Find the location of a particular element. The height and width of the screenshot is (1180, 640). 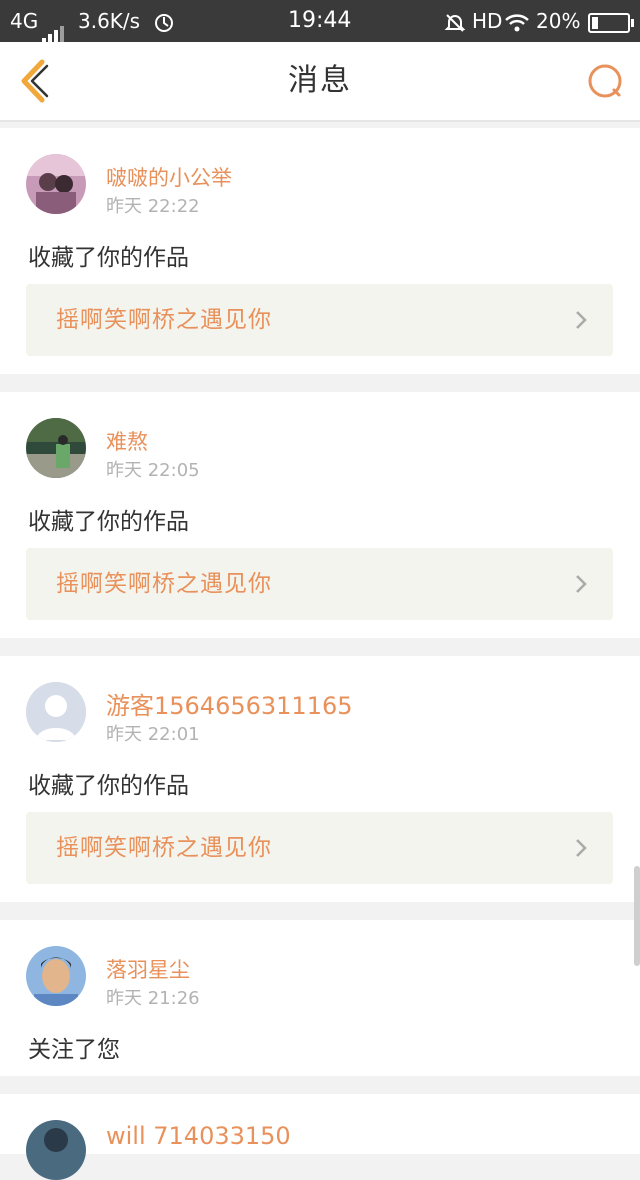

username: 啵啵的小公举 is located at coordinates (169, 177).